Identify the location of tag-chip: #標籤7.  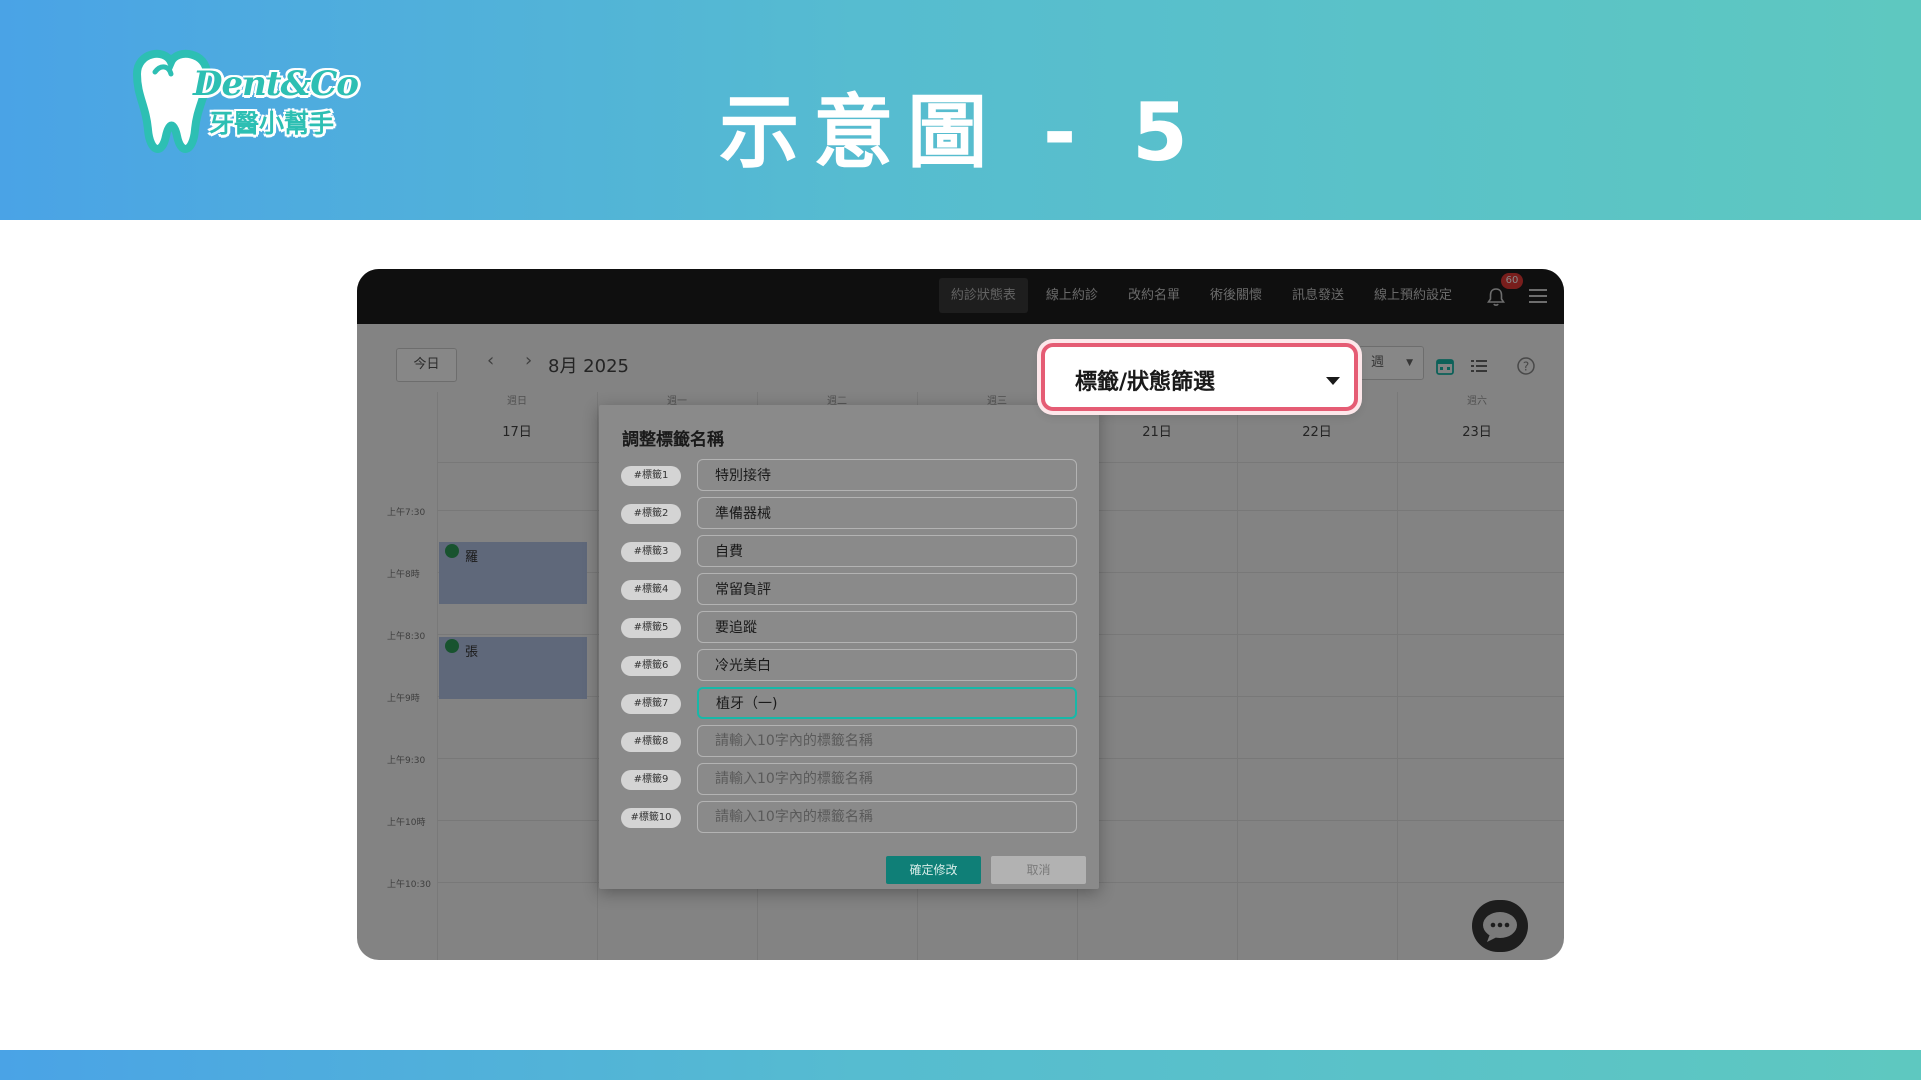
(651, 704).